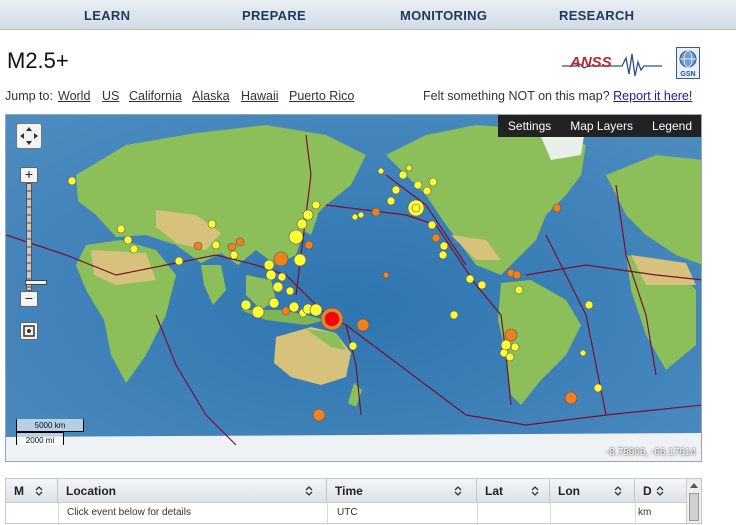  Describe the element at coordinates (591, 62) in the screenshot. I see `anss-logo-text: ANSS` at that location.